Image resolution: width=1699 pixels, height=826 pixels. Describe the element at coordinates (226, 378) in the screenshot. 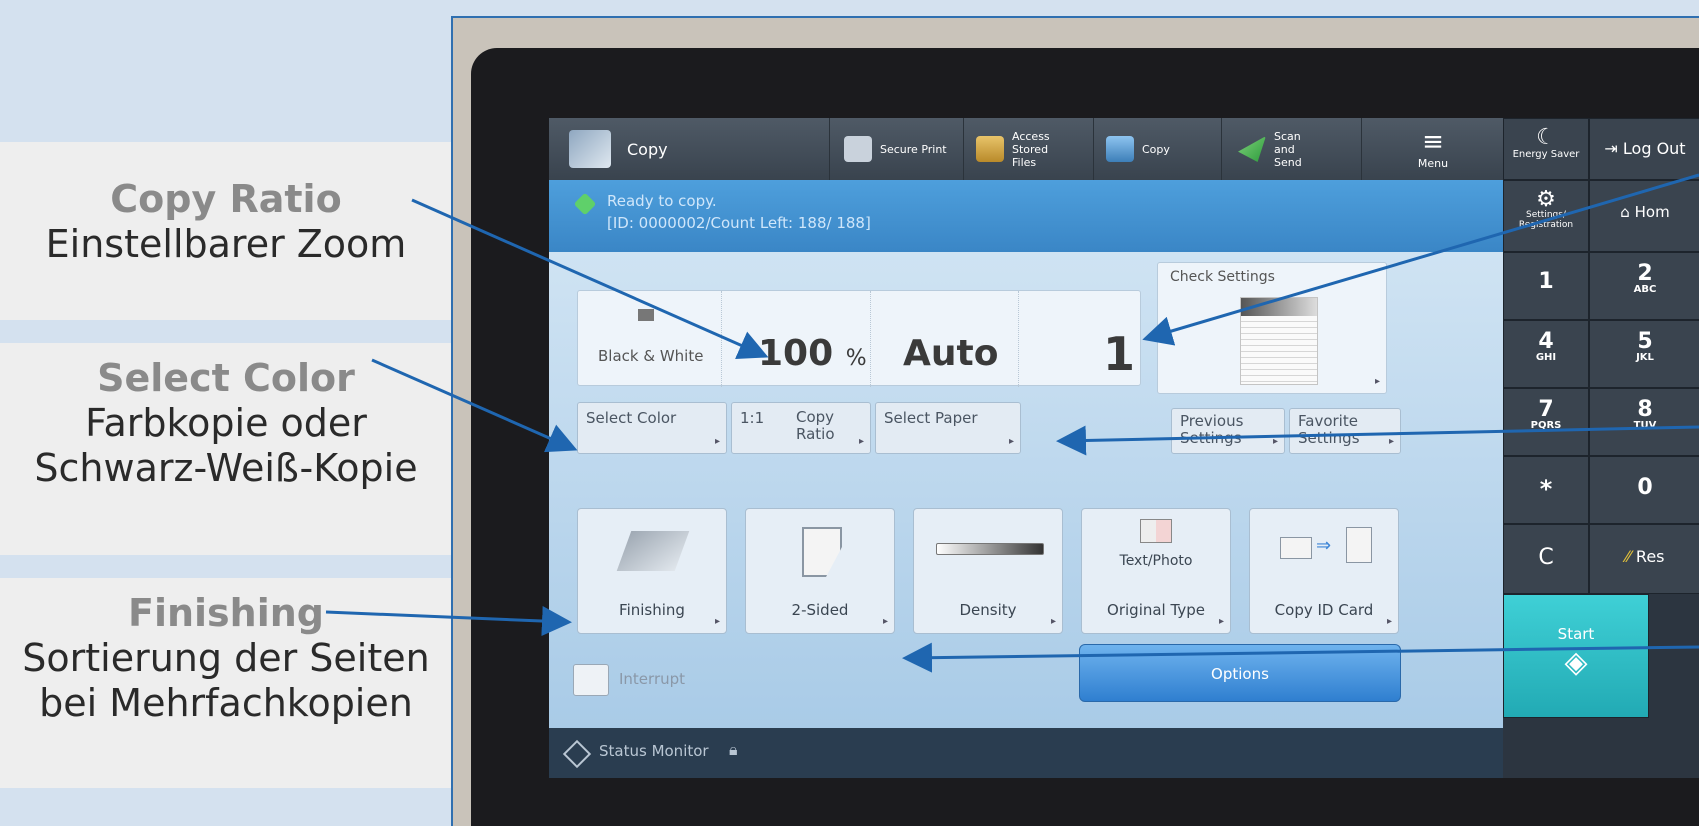

I see `annotation-title: Select Color` at that location.